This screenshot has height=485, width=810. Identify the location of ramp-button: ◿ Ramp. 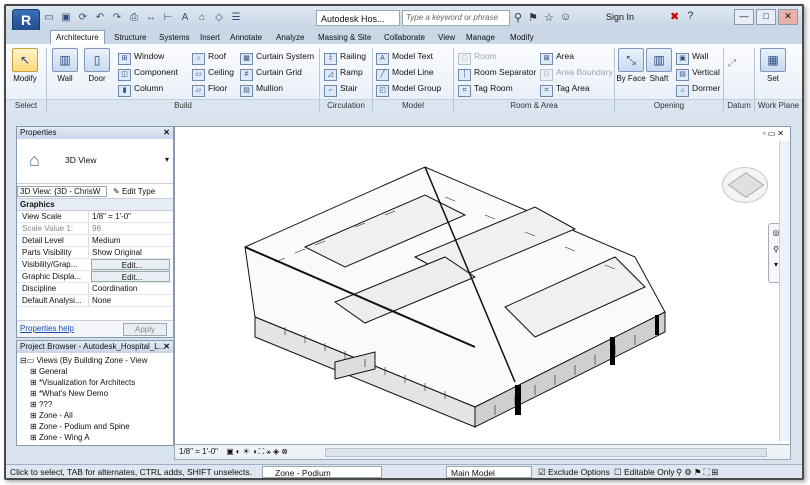
(343, 73).